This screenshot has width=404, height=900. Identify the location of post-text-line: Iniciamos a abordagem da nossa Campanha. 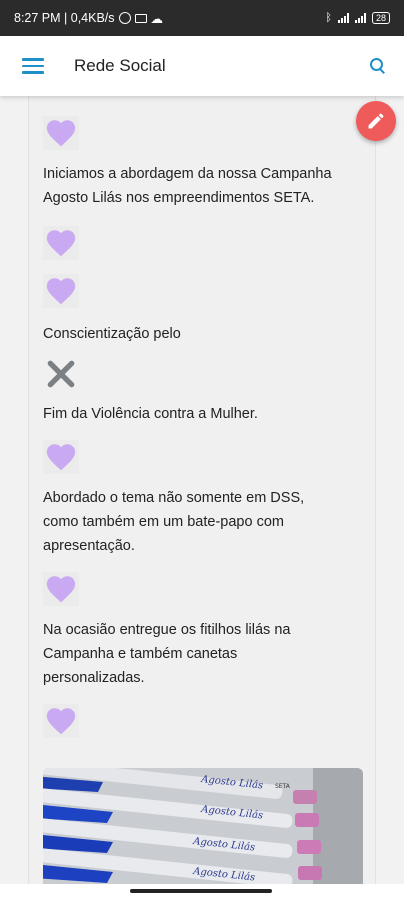
(187, 174).